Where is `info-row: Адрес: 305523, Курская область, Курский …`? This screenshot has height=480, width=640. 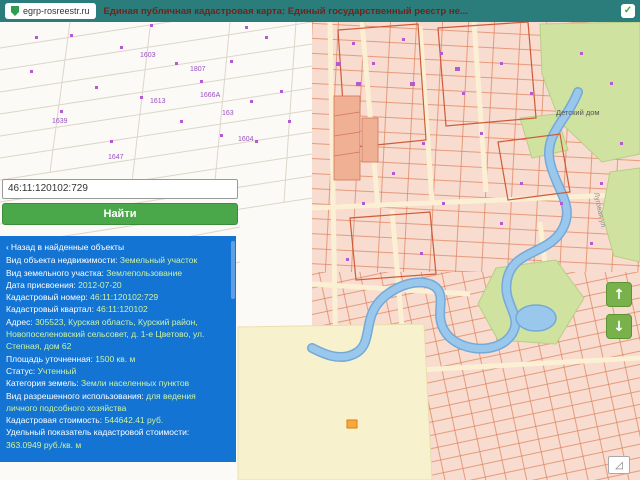
info-row: Адрес: 305523, Курская область, Курский … is located at coordinates (105, 334).